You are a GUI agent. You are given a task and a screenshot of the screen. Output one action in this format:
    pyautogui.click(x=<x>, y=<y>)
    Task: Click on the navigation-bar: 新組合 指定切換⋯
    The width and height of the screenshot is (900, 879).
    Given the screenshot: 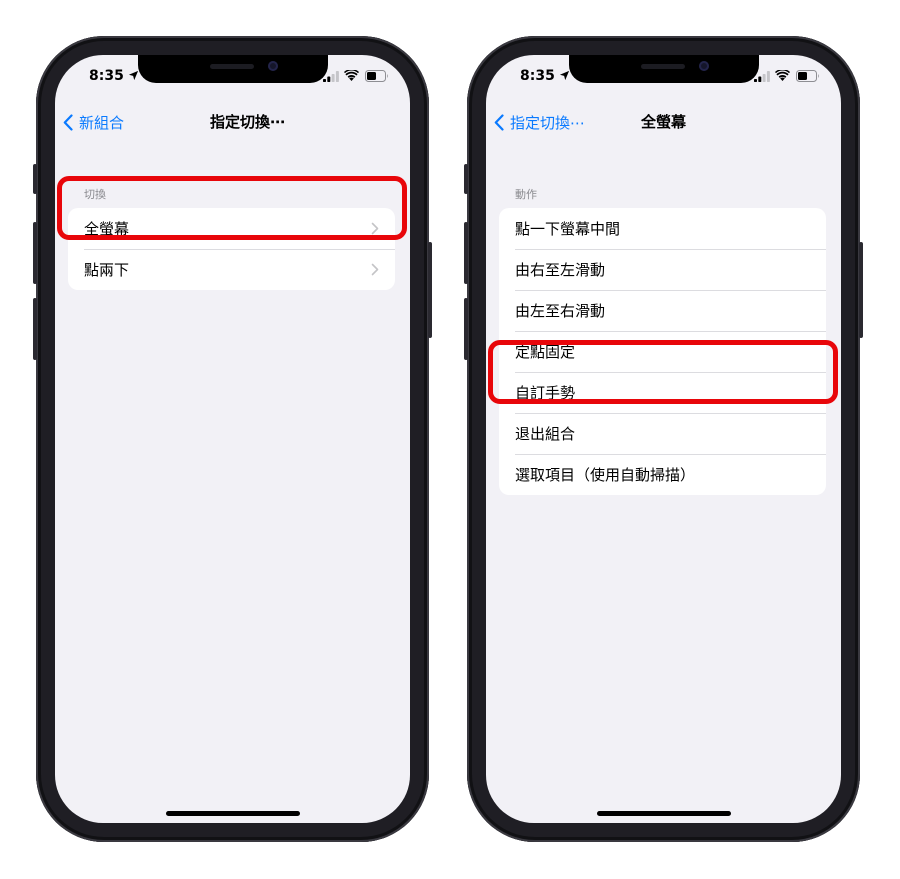 What is the action you would take?
    pyautogui.click(x=232, y=122)
    